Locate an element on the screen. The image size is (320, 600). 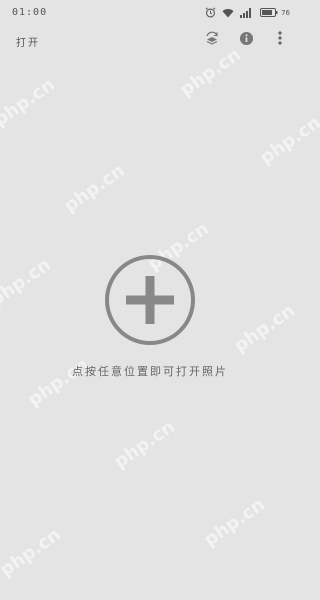
battery-icon is located at coordinates (269, 12).